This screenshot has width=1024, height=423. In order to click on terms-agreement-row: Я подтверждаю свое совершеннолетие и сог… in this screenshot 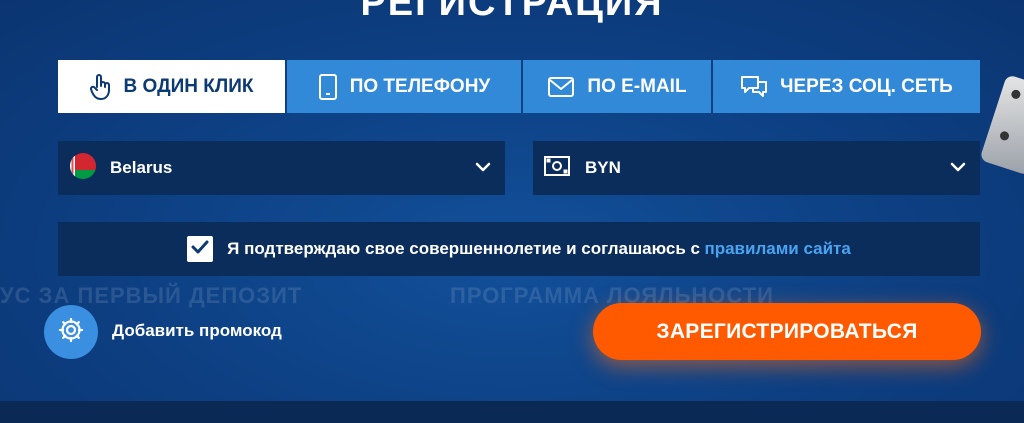, I will do `click(519, 249)`.